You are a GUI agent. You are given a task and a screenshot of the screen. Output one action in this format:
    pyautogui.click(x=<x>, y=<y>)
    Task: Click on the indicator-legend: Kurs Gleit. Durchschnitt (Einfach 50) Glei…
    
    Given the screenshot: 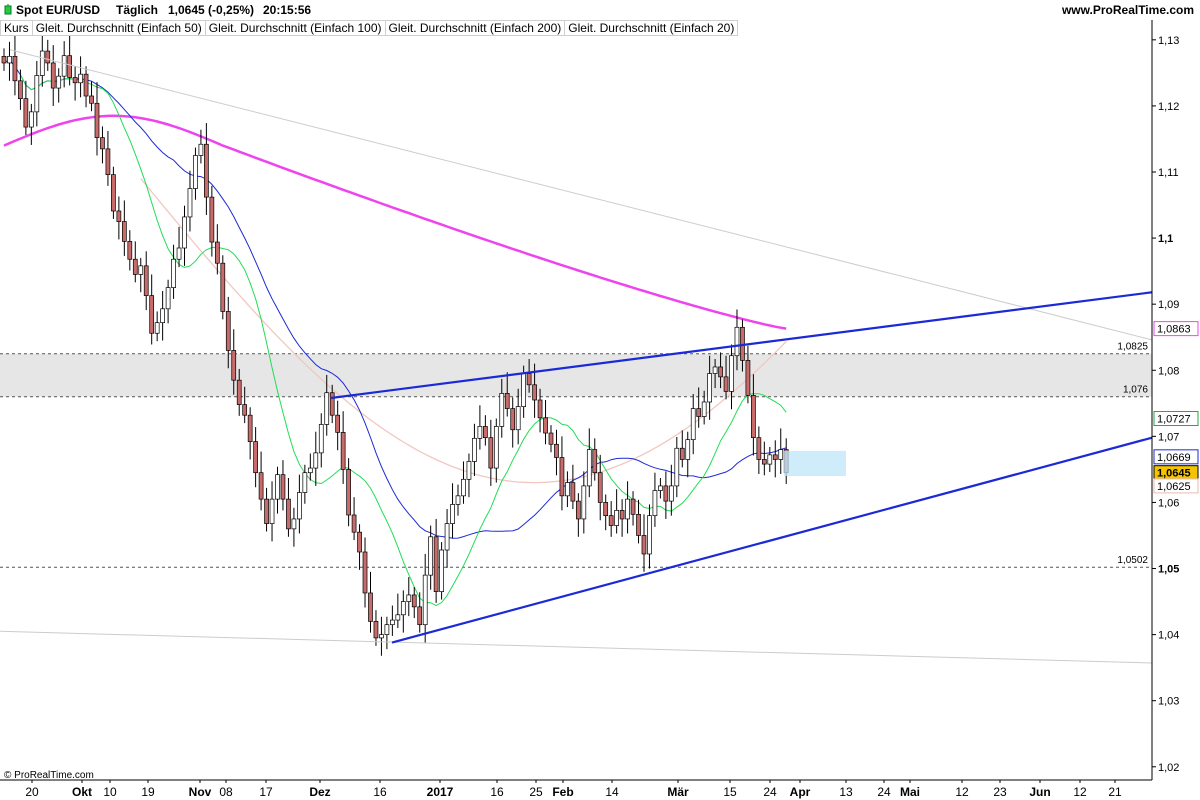 What is the action you would take?
    pyautogui.click(x=369, y=28)
    